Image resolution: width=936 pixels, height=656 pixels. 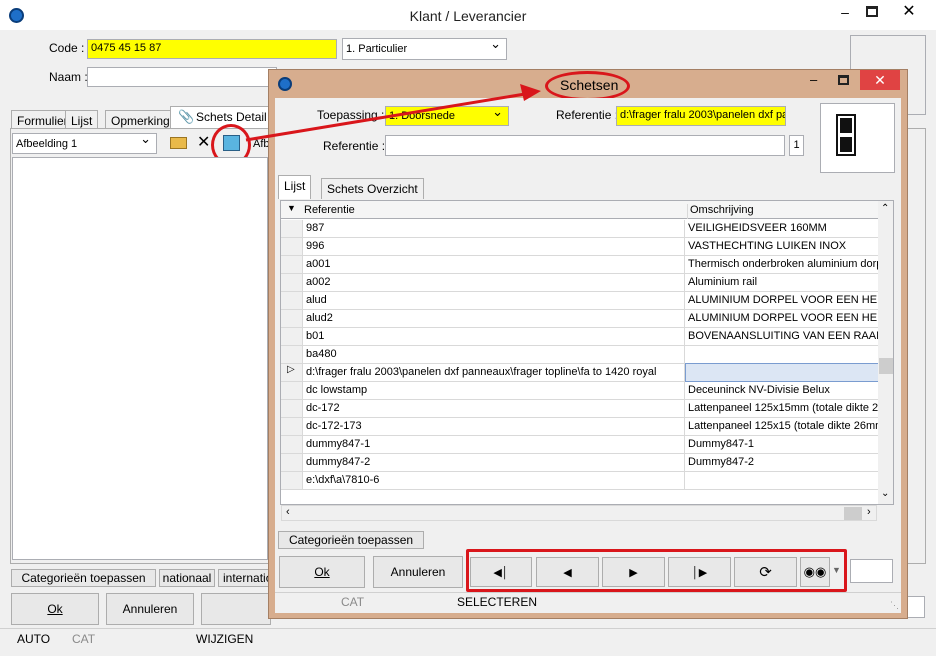 What do you see at coordinates (872, 11) in the screenshot?
I see `maximize-icon` at bounding box center [872, 11].